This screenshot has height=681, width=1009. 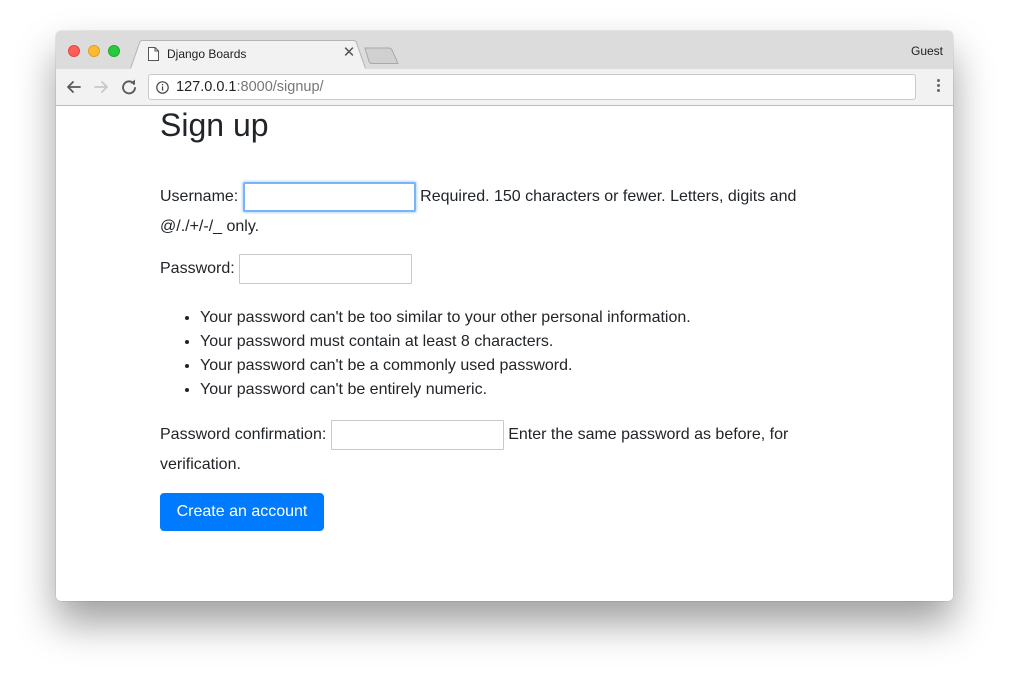 What do you see at coordinates (532, 87) in the screenshot?
I see `address-bar: 127.0.0.1:8000/signup/` at bounding box center [532, 87].